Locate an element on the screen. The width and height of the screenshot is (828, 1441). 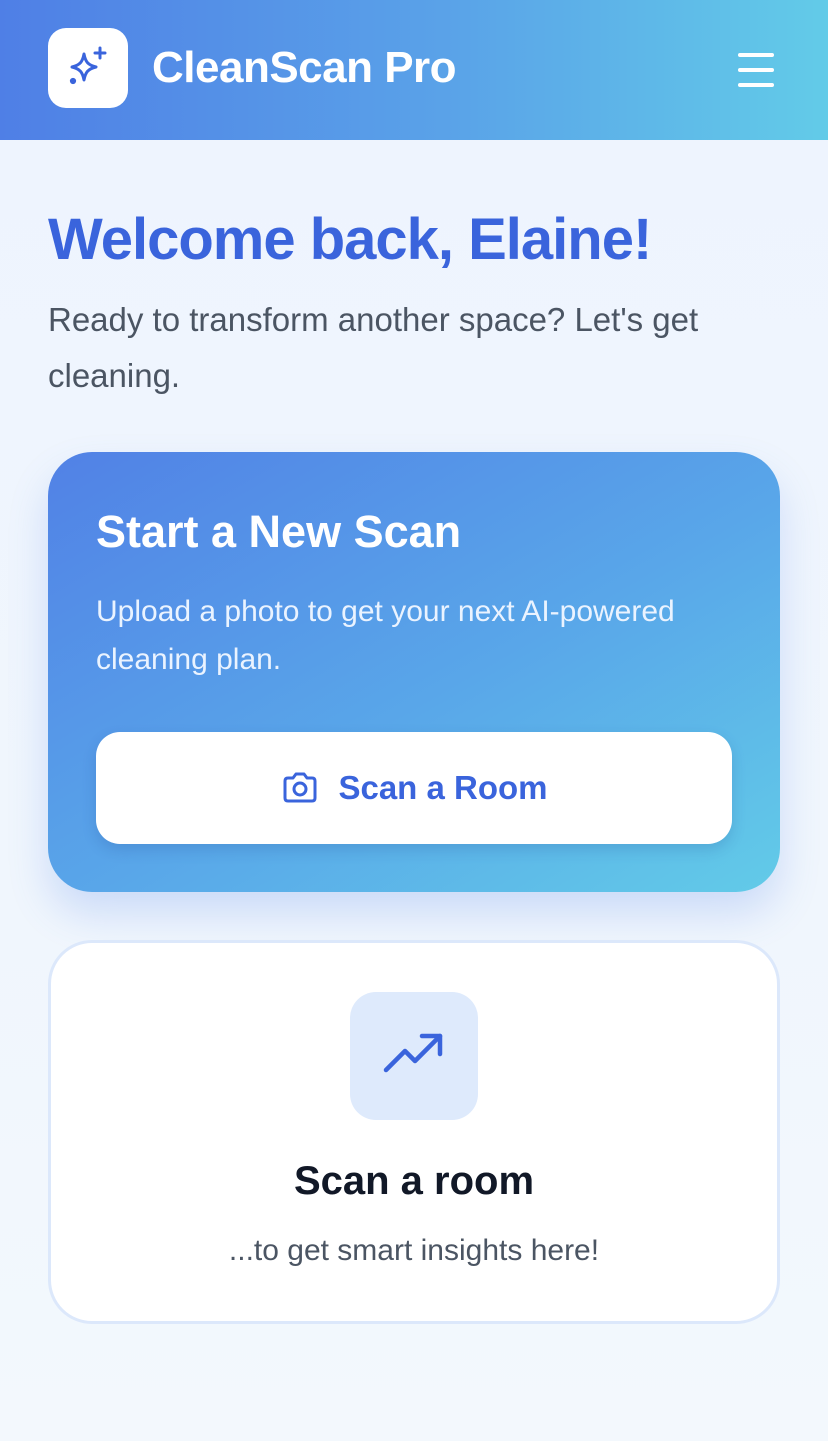
camera-icon is located at coordinates (300, 787).